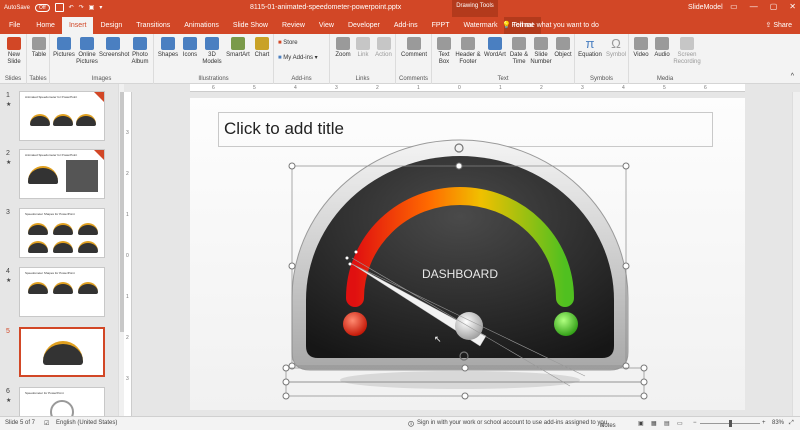 The image size is (800, 430). Describe the element at coordinates (326, 25) in the screenshot. I see `tab-view: View` at that location.